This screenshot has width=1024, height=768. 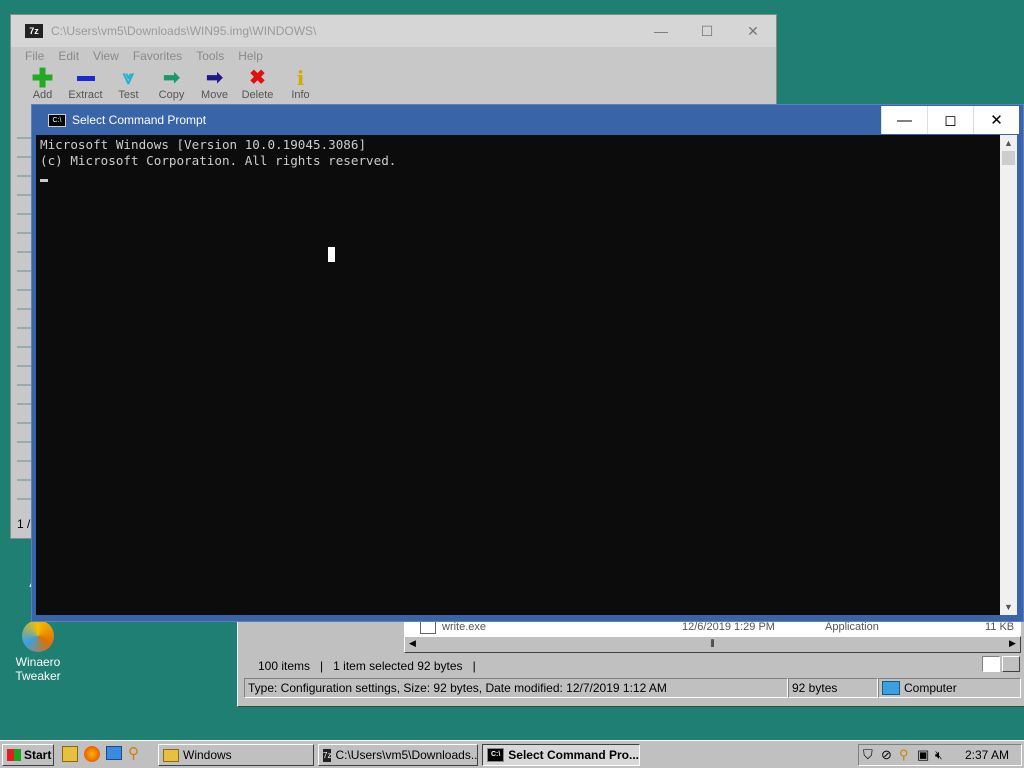 What do you see at coordinates (38, 636) in the screenshot?
I see `winaero-tweaker-icon` at bounding box center [38, 636].